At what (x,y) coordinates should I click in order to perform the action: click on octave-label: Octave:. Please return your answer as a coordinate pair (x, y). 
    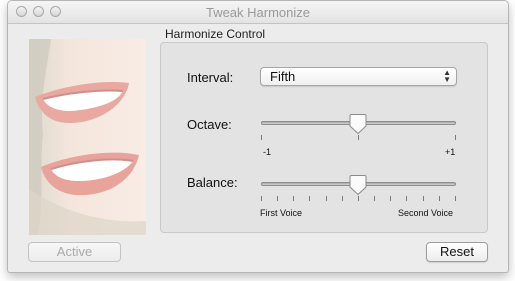
    Looking at the image, I should click on (209, 124).